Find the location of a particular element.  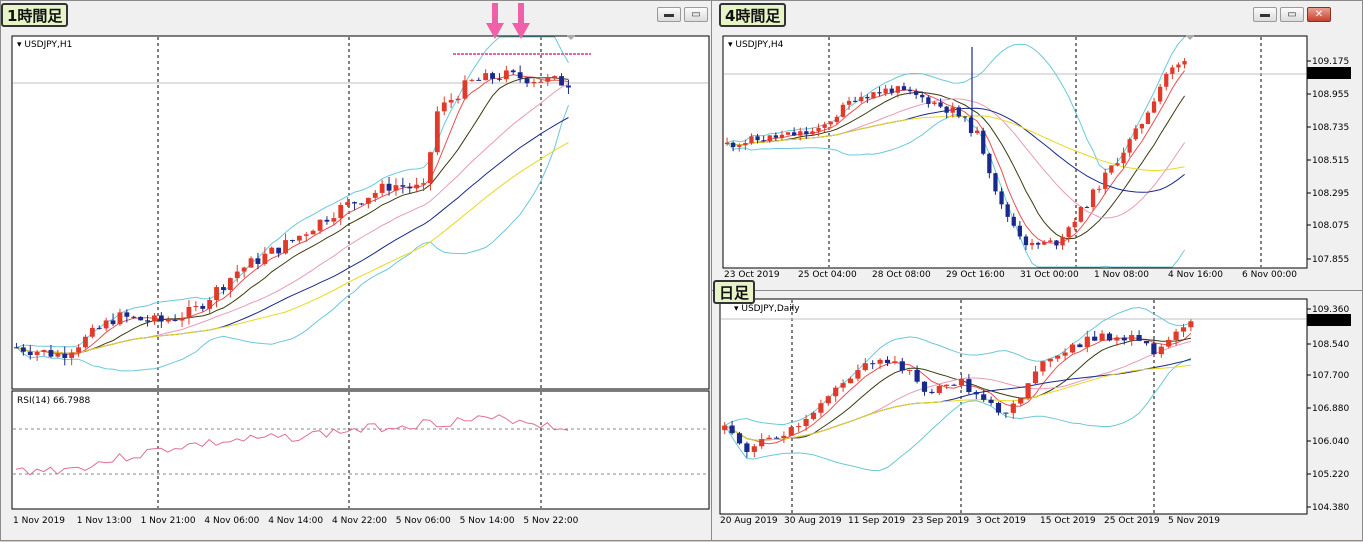

x-tick-label: 4 Nov 16:00 is located at coordinates (1195, 275).